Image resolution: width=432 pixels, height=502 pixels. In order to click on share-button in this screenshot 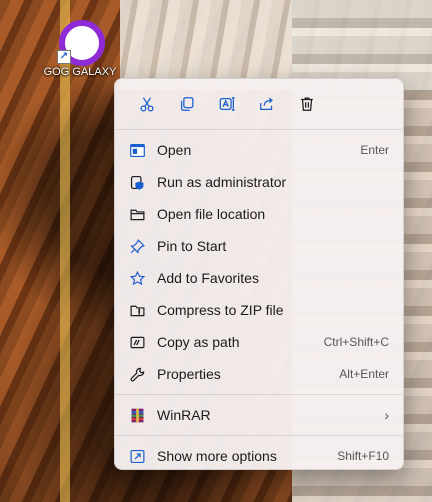, I will do `click(267, 104)`.